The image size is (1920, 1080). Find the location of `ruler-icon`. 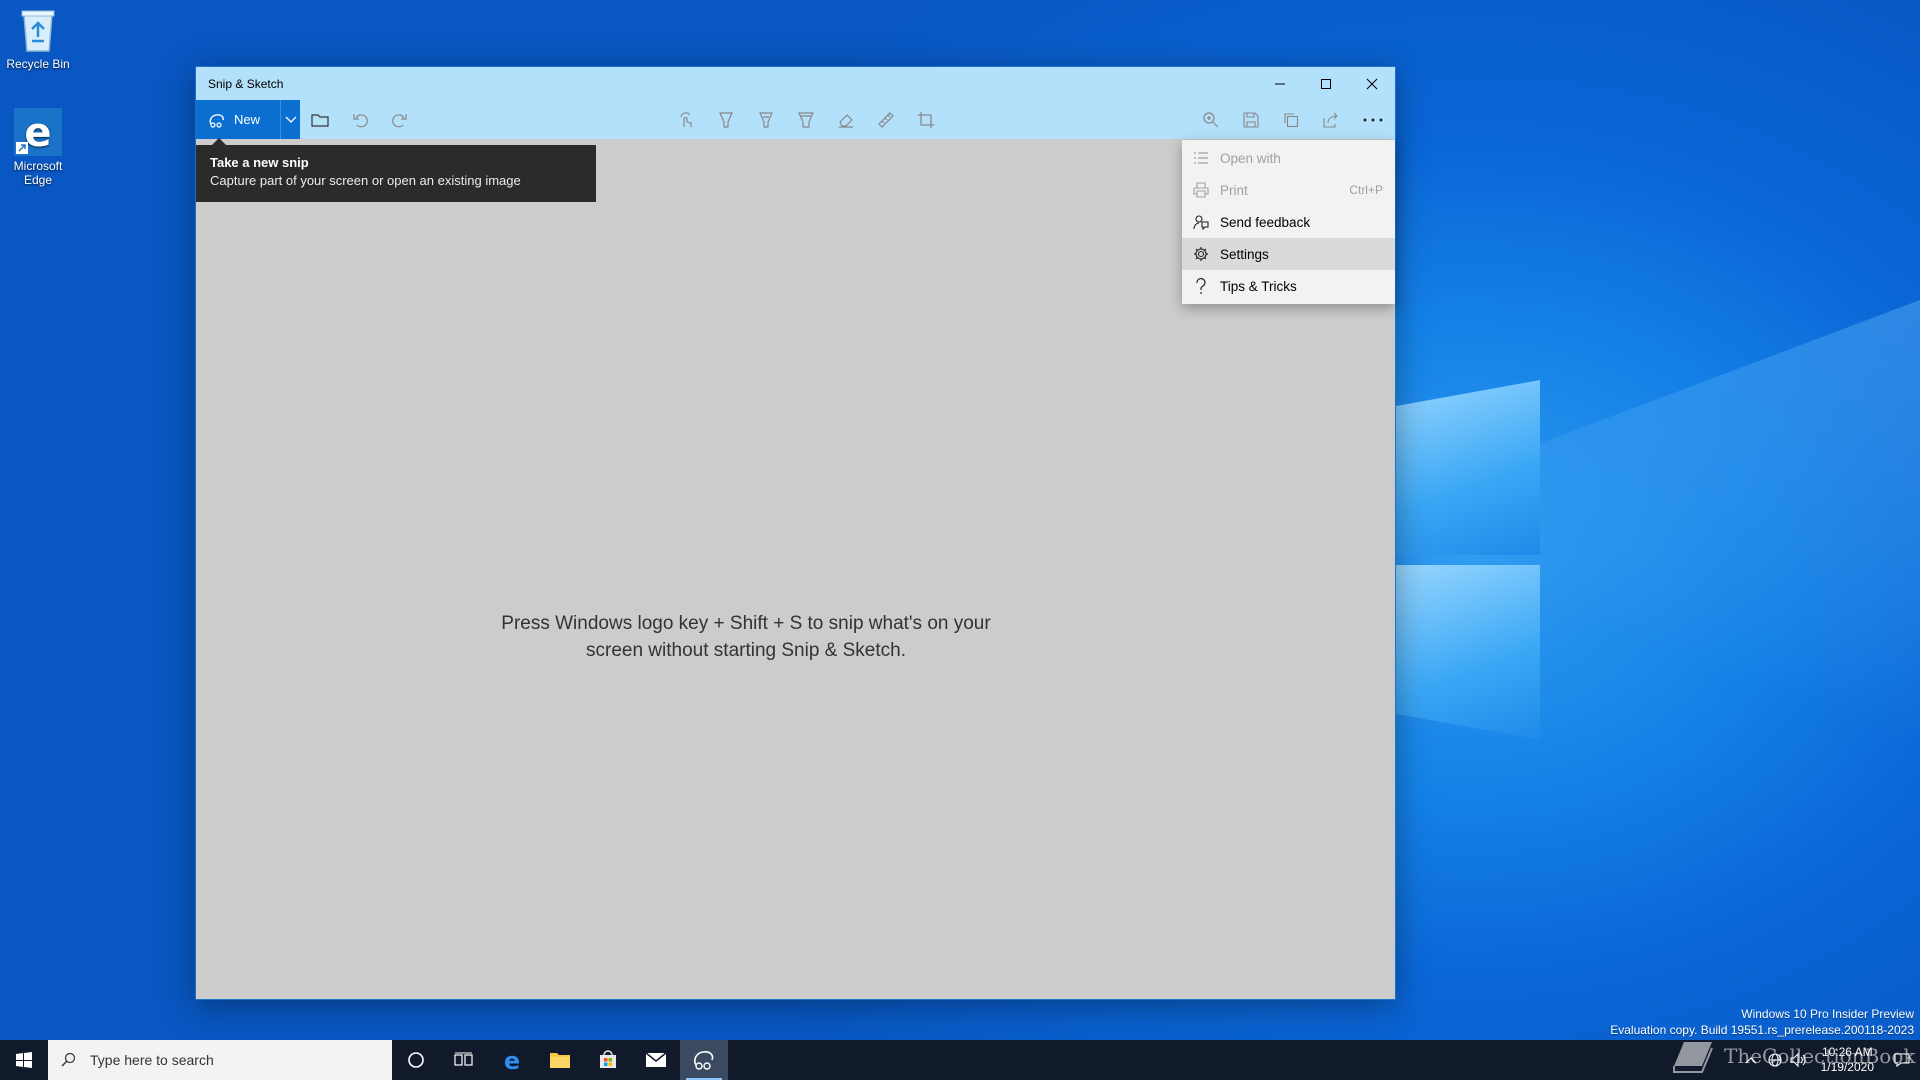

ruler-icon is located at coordinates (886, 119).